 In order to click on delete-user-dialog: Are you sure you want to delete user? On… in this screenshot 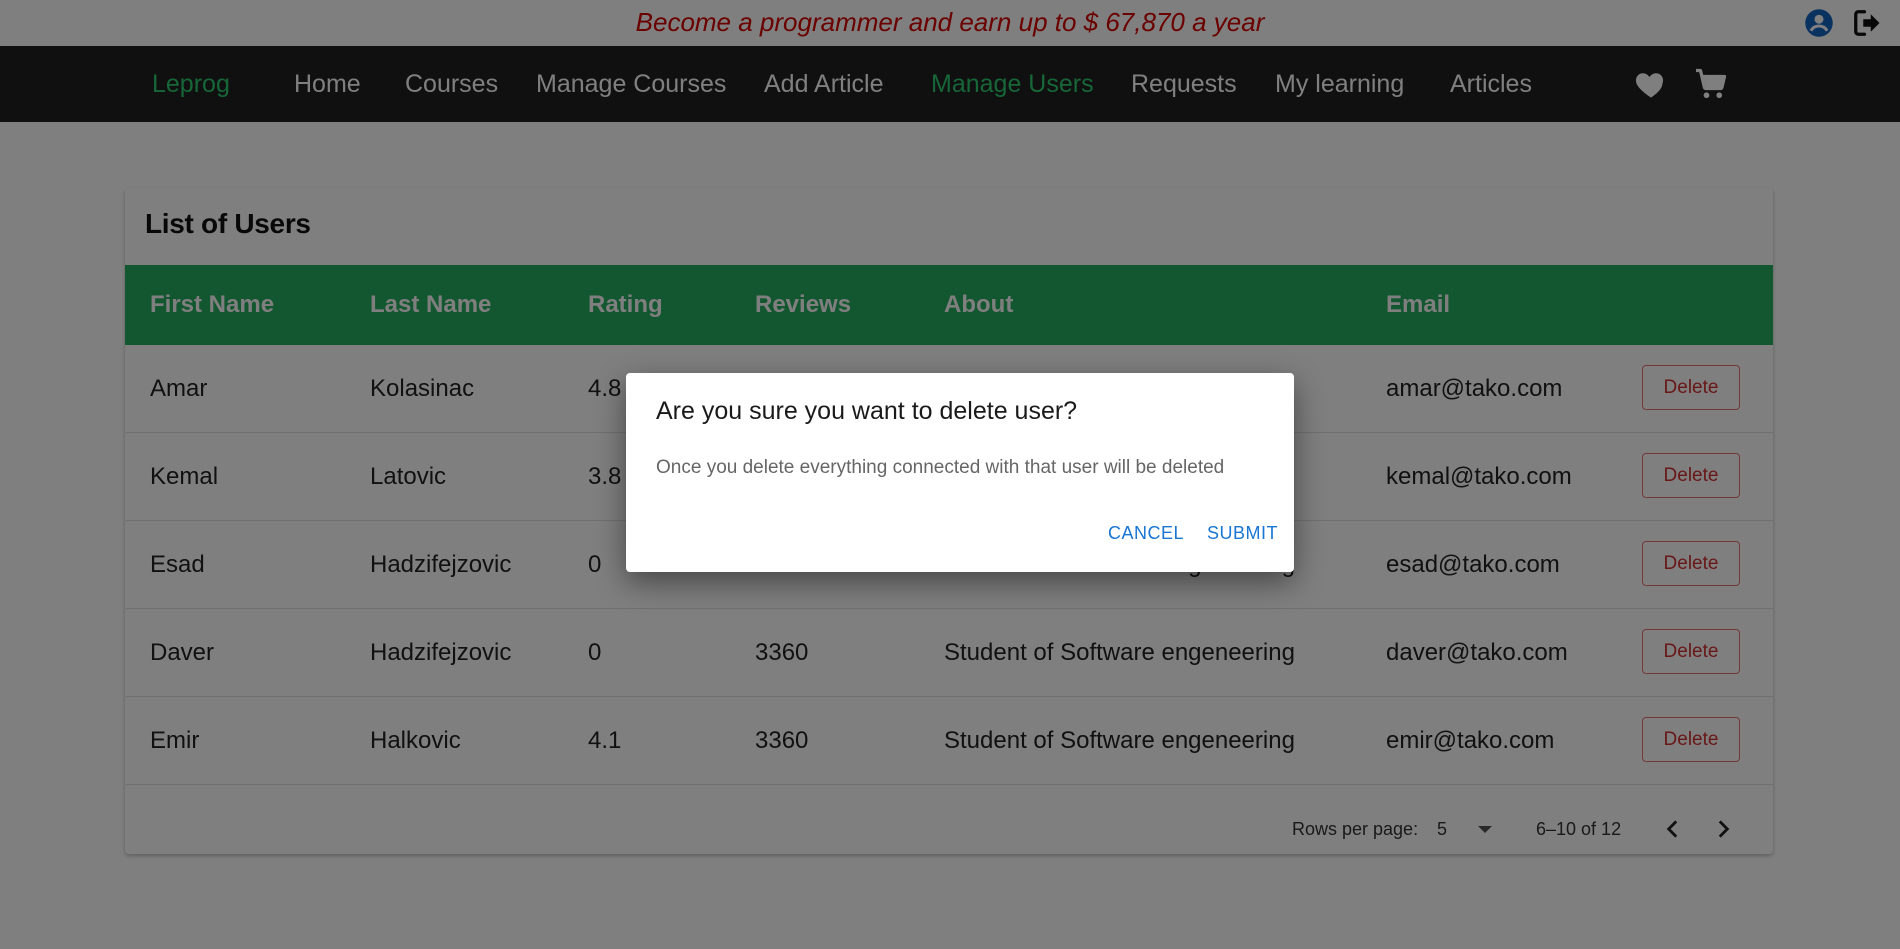, I will do `click(960, 472)`.